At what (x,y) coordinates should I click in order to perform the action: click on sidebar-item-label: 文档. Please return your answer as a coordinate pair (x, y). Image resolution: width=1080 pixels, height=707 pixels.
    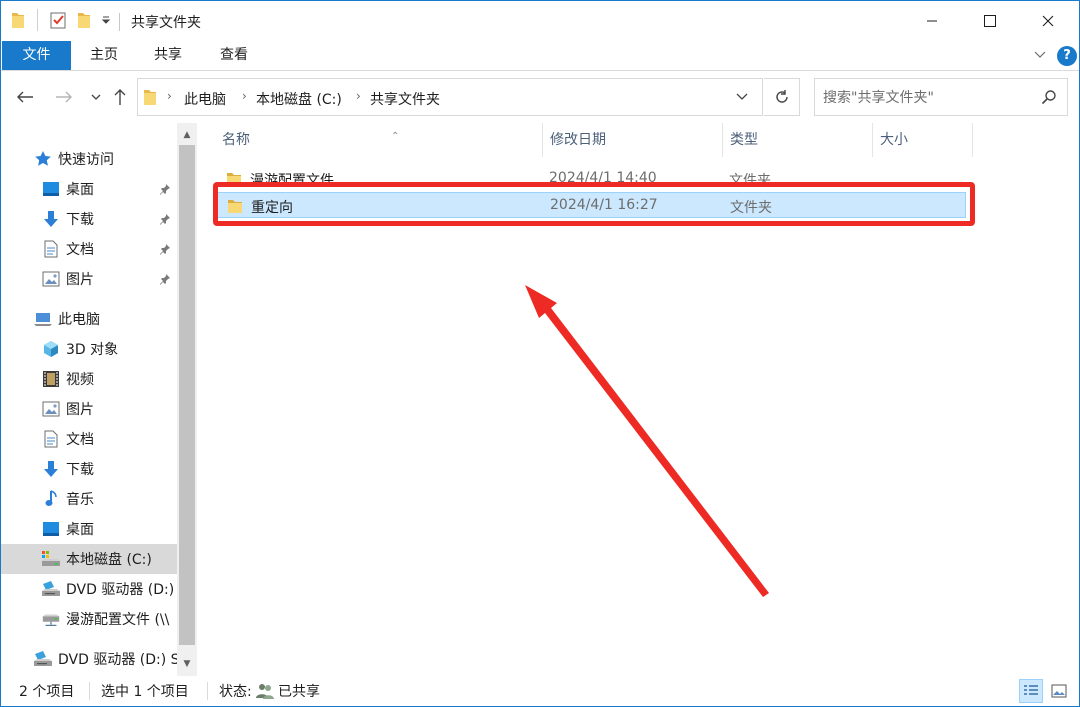
    Looking at the image, I should click on (80, 440).